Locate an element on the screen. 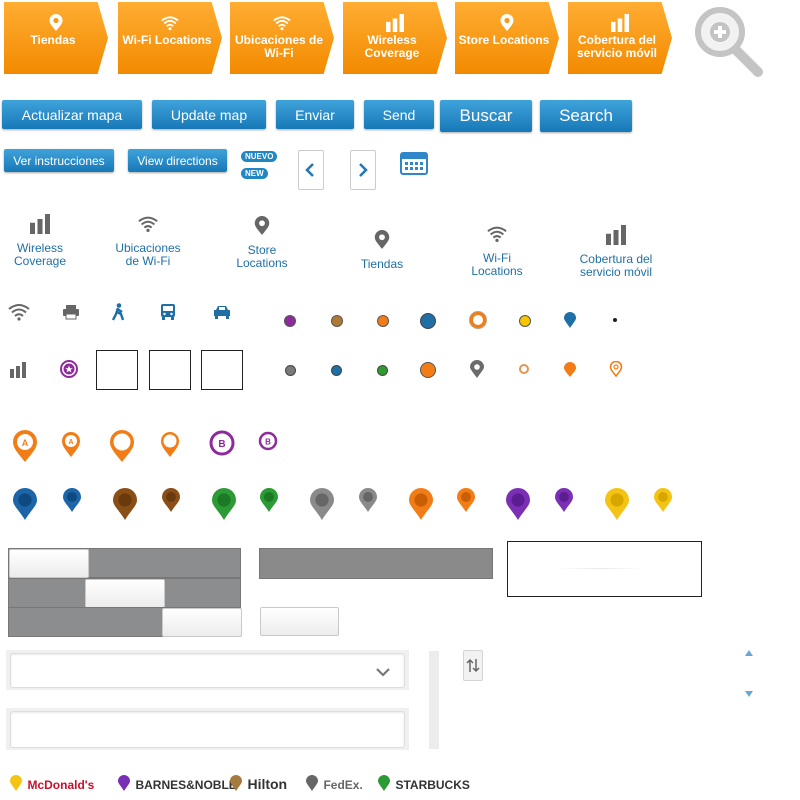 This screenshot has height=800, width=800. brand-filter-2: Hilton is located at coordinates (258, 784).